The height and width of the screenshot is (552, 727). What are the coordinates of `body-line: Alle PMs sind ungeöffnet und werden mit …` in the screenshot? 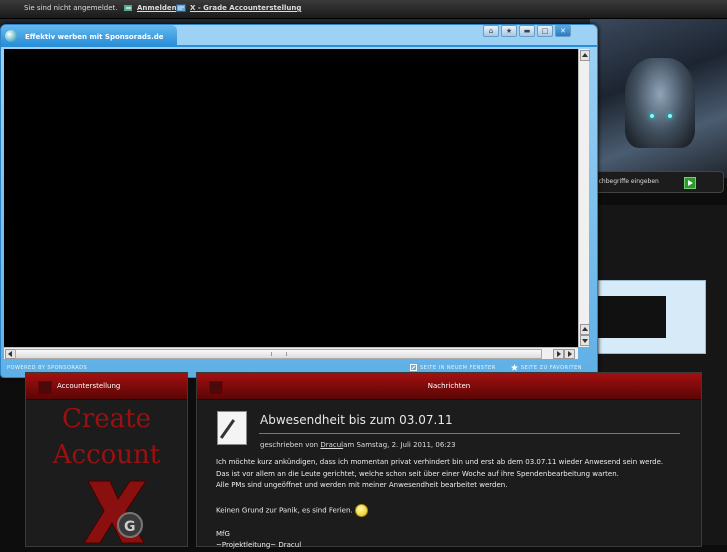 It's located at (362, 485).